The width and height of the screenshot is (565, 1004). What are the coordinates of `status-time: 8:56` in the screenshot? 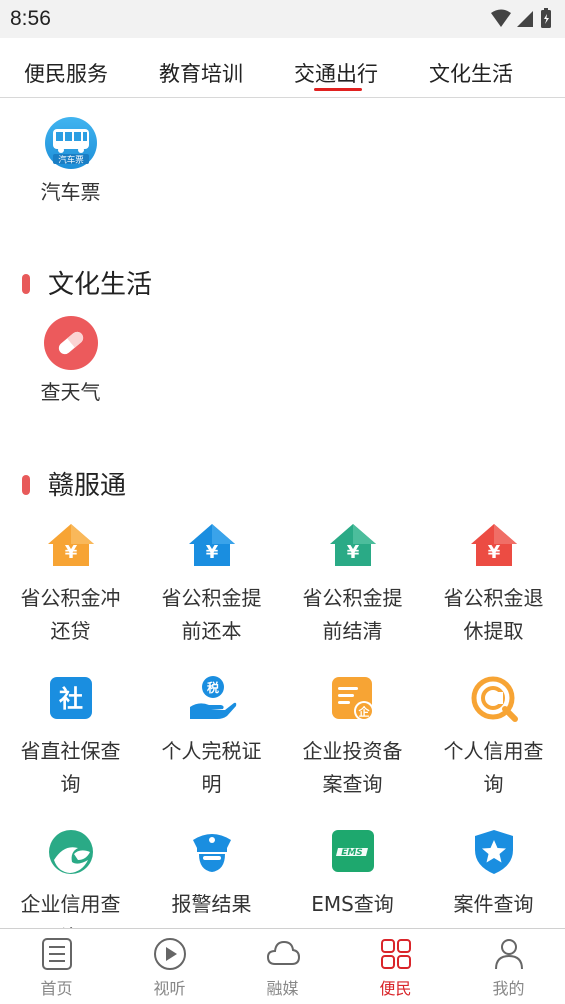 It's located at (30, 18).